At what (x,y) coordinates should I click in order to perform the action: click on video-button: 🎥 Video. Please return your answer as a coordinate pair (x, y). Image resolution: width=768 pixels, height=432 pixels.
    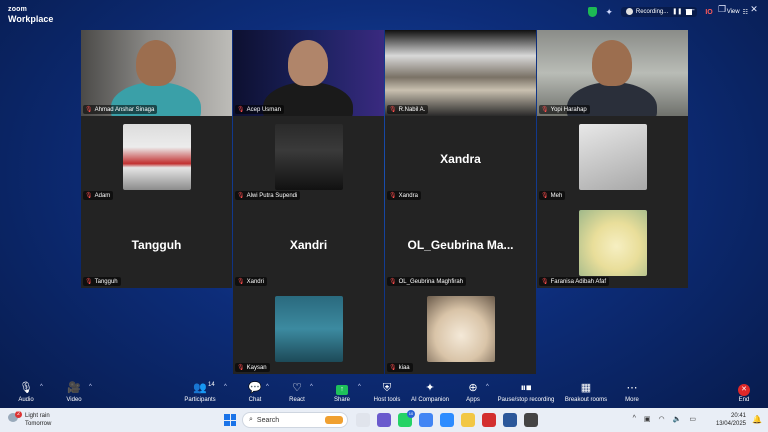
    Looking at the image, I should click on (74, 392).